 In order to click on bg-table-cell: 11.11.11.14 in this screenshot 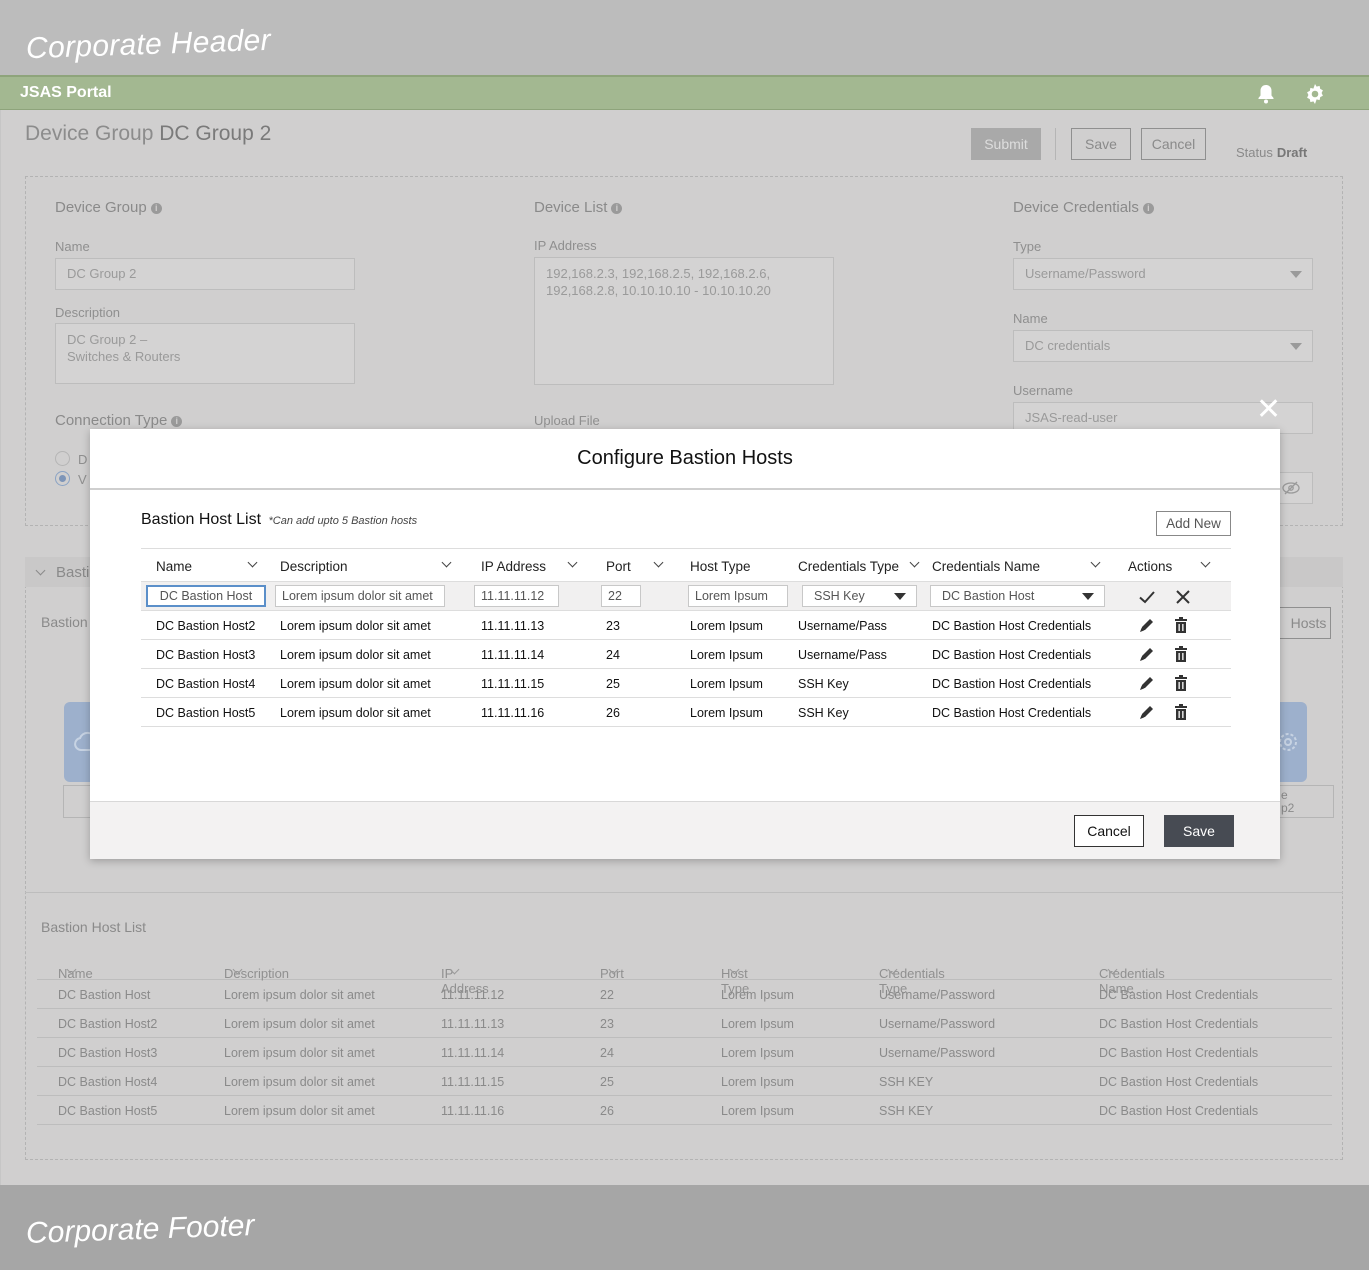, I will do `click(473, 1053)`.